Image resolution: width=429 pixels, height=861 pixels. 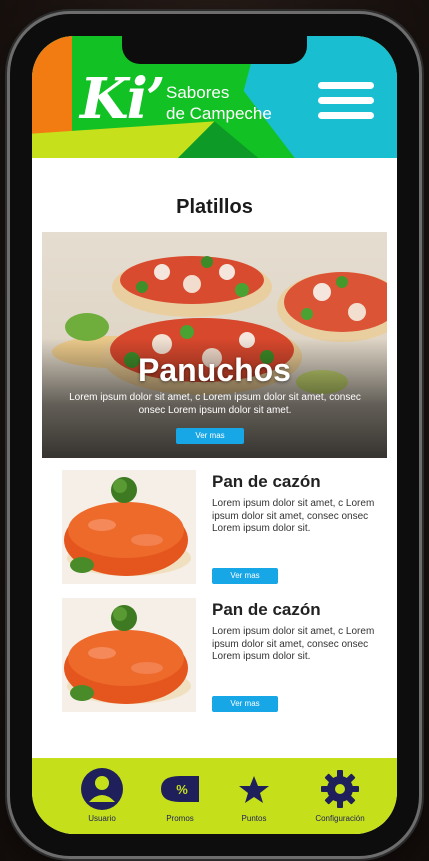 I want to click on featured-see-more-button: Ver mas, so click(x=210, y=436).